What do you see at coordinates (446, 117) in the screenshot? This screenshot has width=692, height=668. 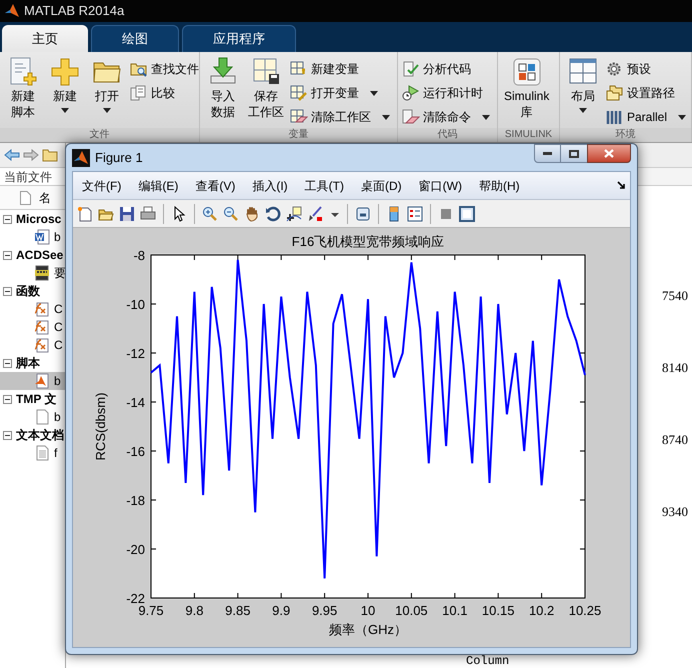 I see `ribbon-button: 清除命令` at bounding box center [446, 117].